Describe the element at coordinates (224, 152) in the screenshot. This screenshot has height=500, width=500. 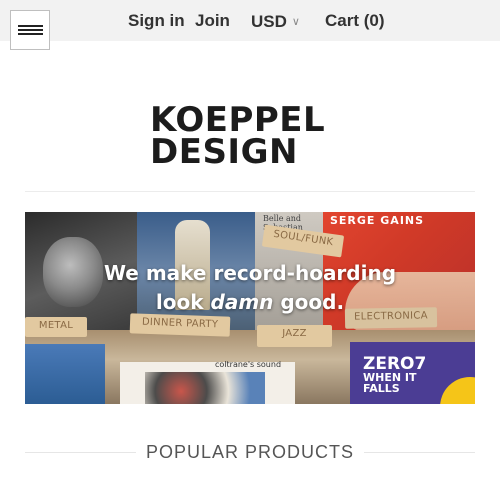
I see `logo-line-2: DESIGN` at that location.